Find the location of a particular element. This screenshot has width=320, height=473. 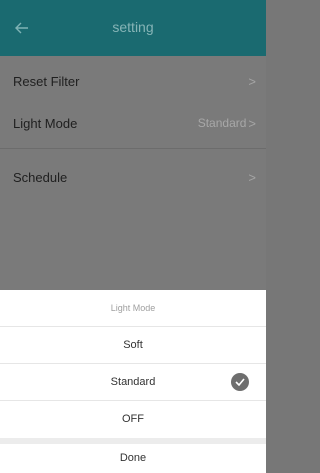

check-circle-icon is located at coordinates (240, 382).